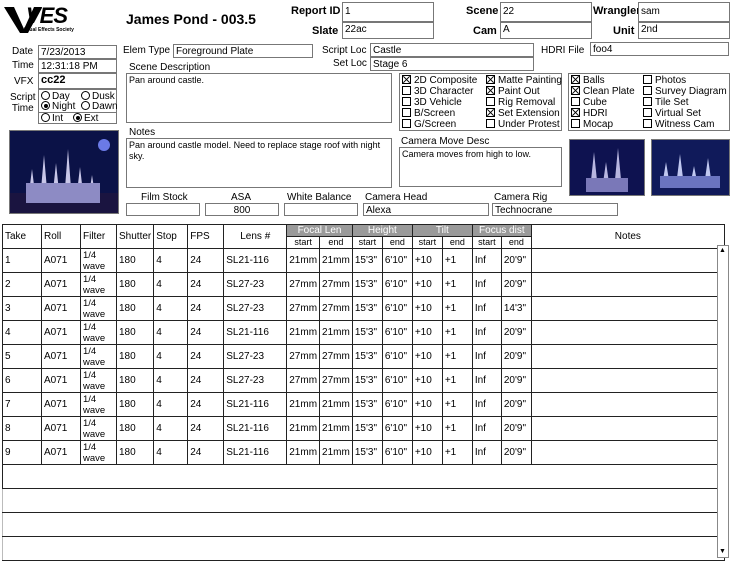 The image size is (741, 562). Describe the element at coordinates (22, 428) in the screenshot. I see `cell-take: 8` at that location.